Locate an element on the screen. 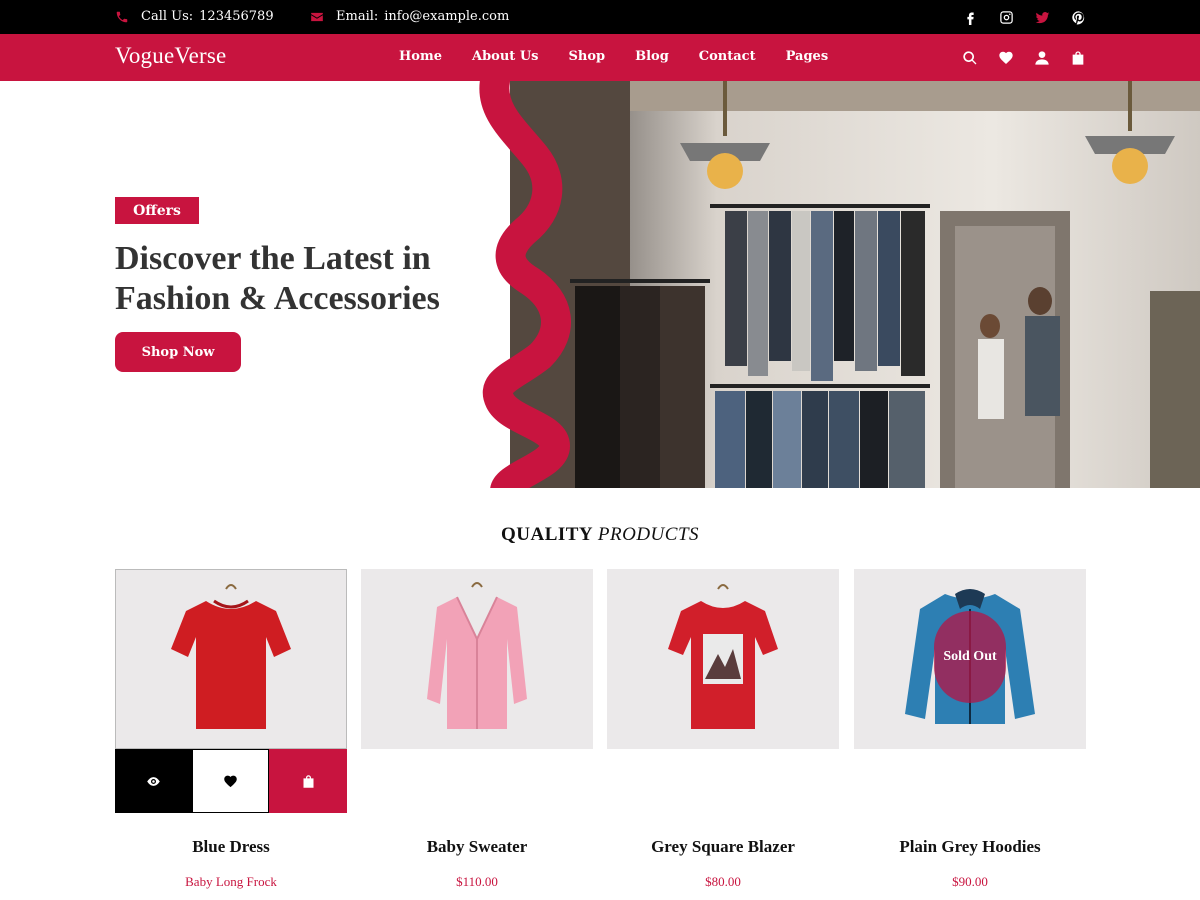  pink-coat-image is located at coordinates (477, 655).